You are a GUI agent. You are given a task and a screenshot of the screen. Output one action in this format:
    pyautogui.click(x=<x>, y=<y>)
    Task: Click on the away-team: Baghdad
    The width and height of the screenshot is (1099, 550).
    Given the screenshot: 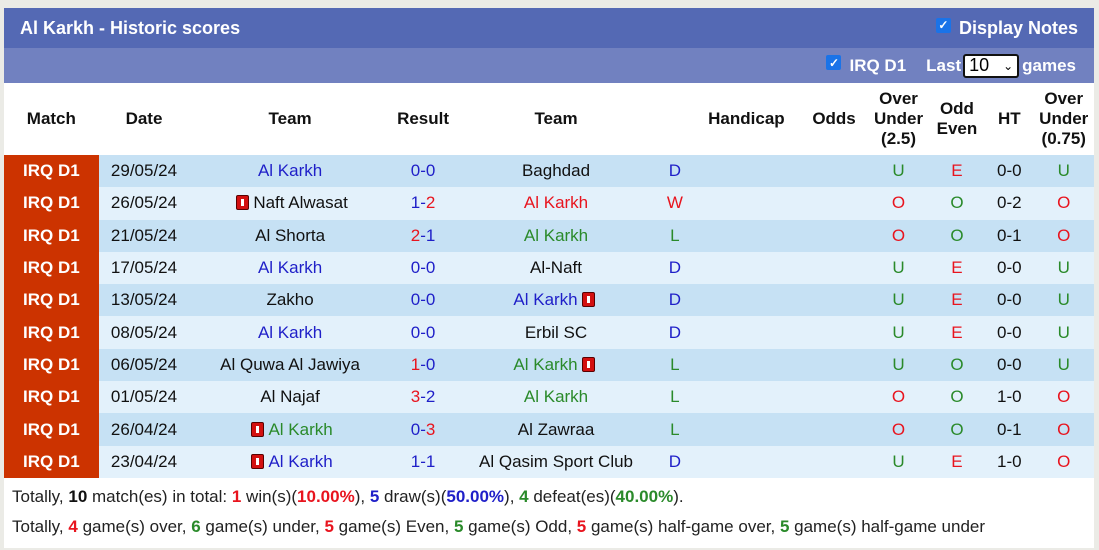 What is the action you would take?
    pyautogui.click(x=556, y=170)
    